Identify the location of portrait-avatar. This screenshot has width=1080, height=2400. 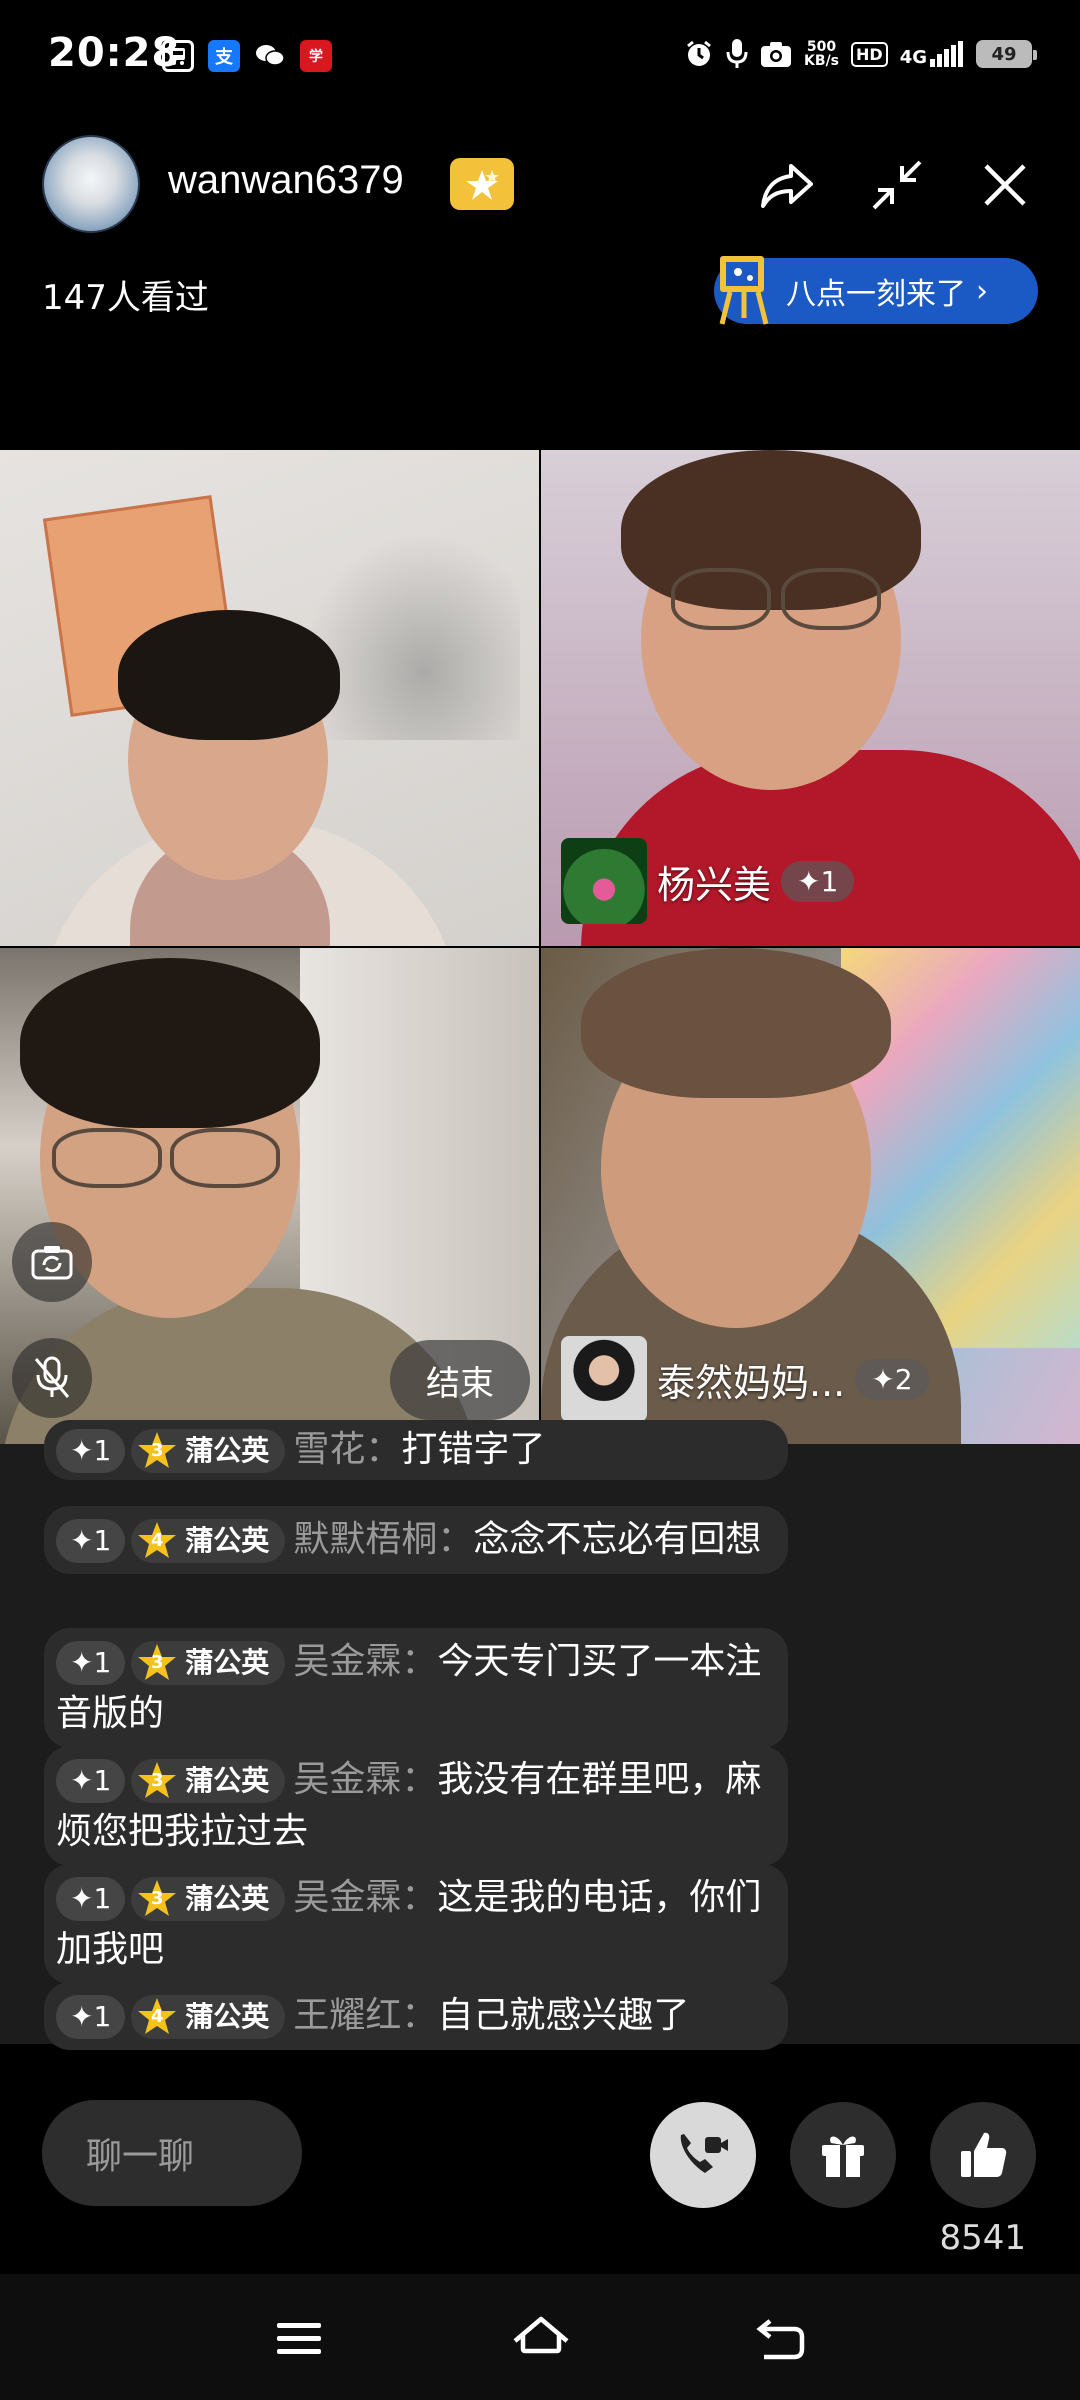
(604, 1379).